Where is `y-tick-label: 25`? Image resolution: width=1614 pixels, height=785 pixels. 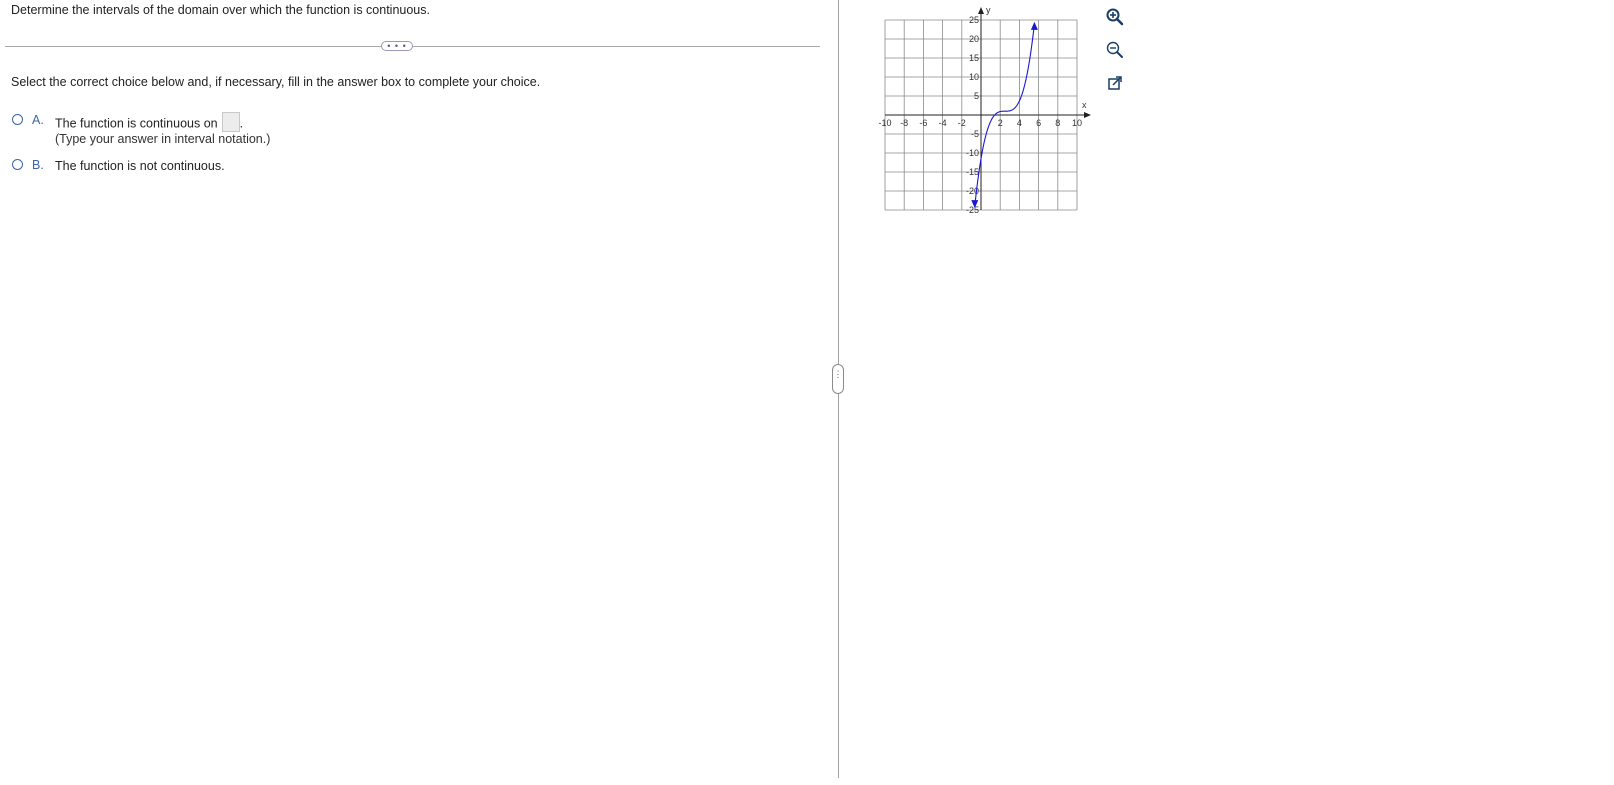 y-tick-label: 25 is located at coordinates (974, 20).